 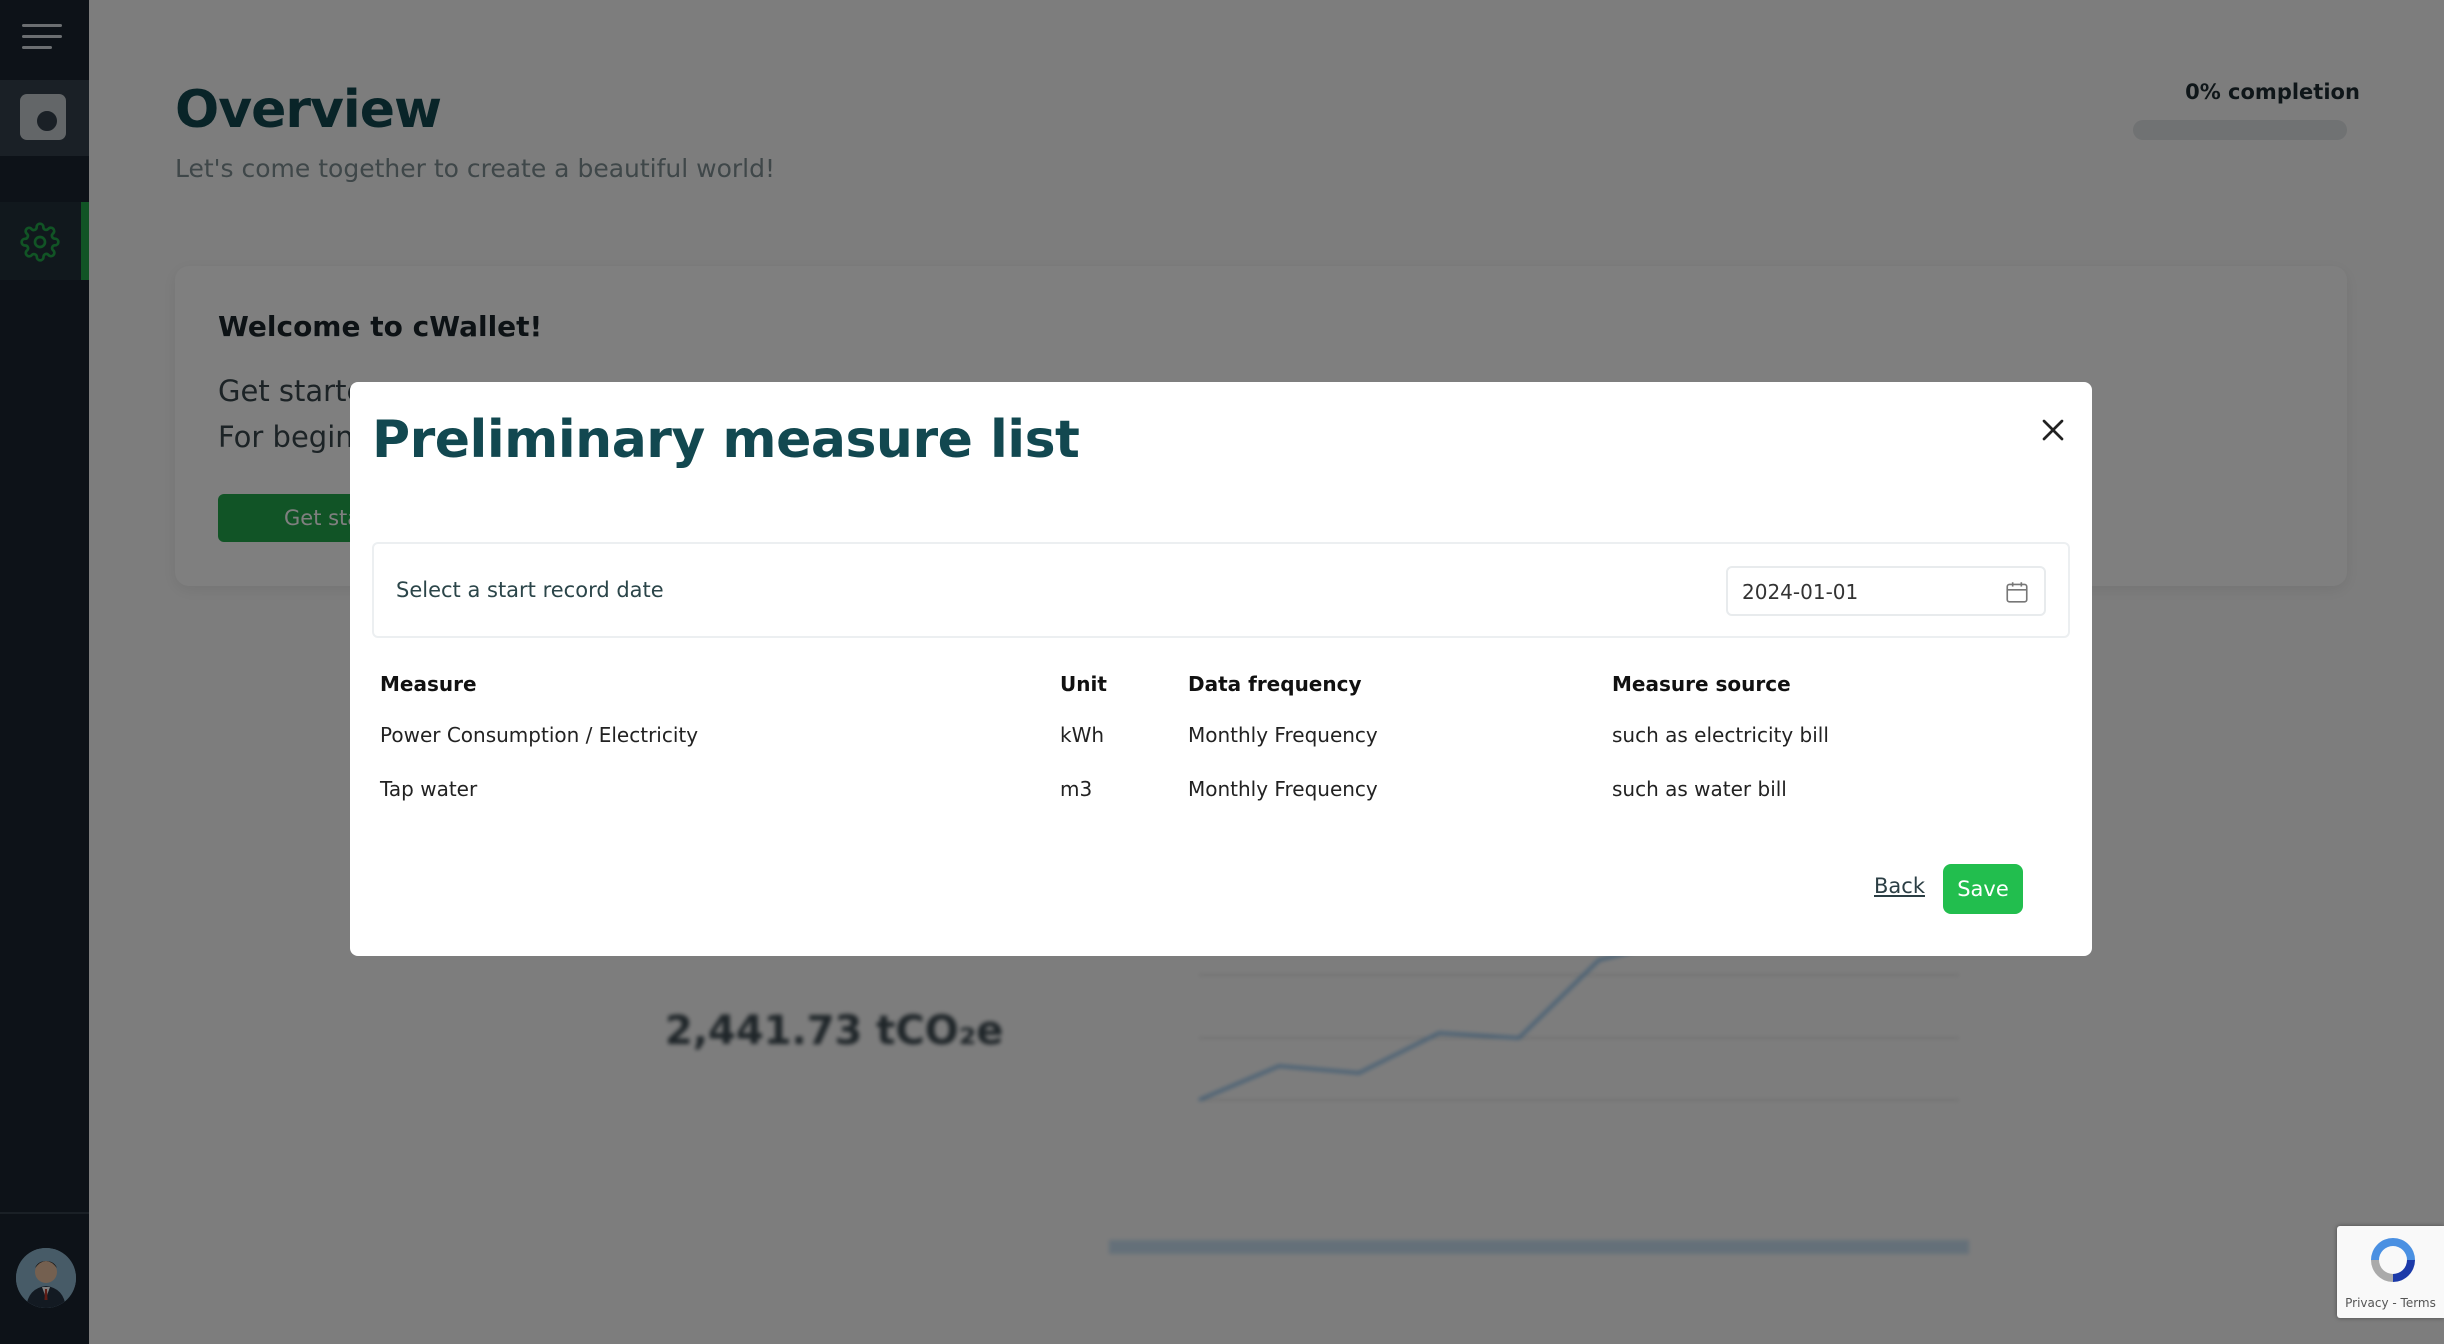 What do you see at coordinates (429, 789) in the screenshot?
I see `cell-measure: Tap water` at bounding box center [429, 789].